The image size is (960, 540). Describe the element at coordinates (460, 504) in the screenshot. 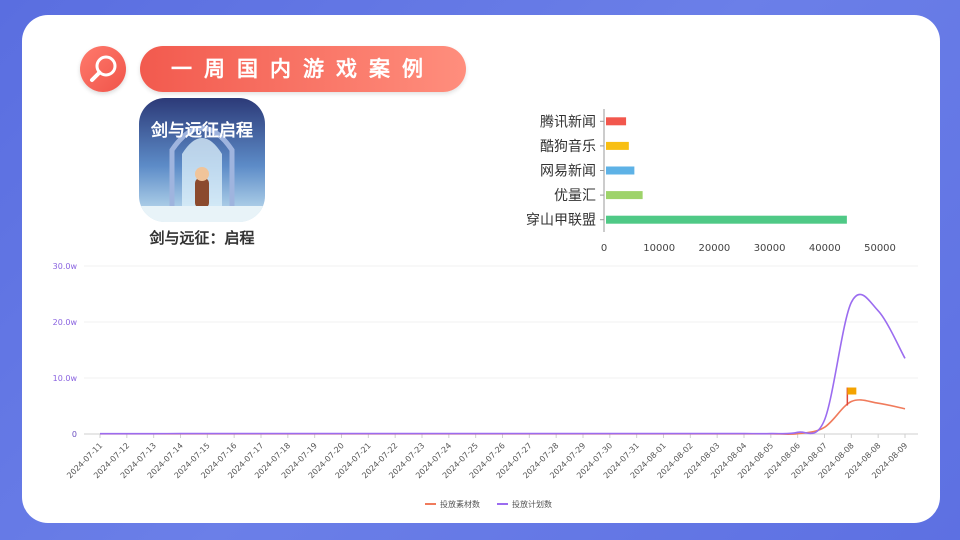

I see `legend-label: 投放素材数` at that location.